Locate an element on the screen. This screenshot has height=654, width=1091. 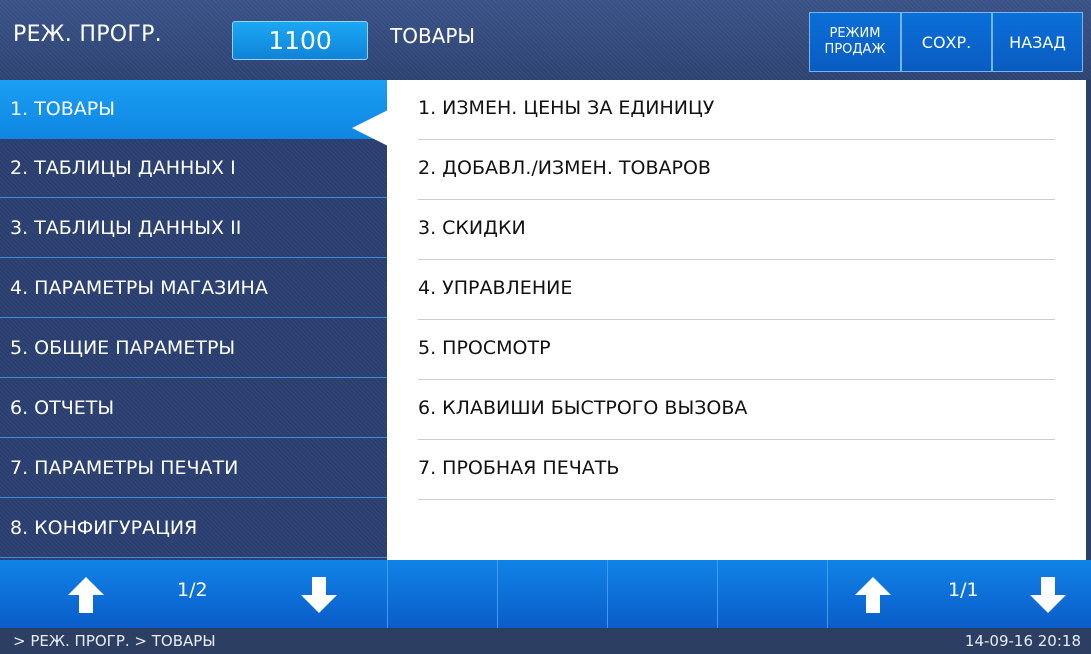
sidebar-item-goods: 1. ТОВАРЫ is located at coordinates (193, 109).